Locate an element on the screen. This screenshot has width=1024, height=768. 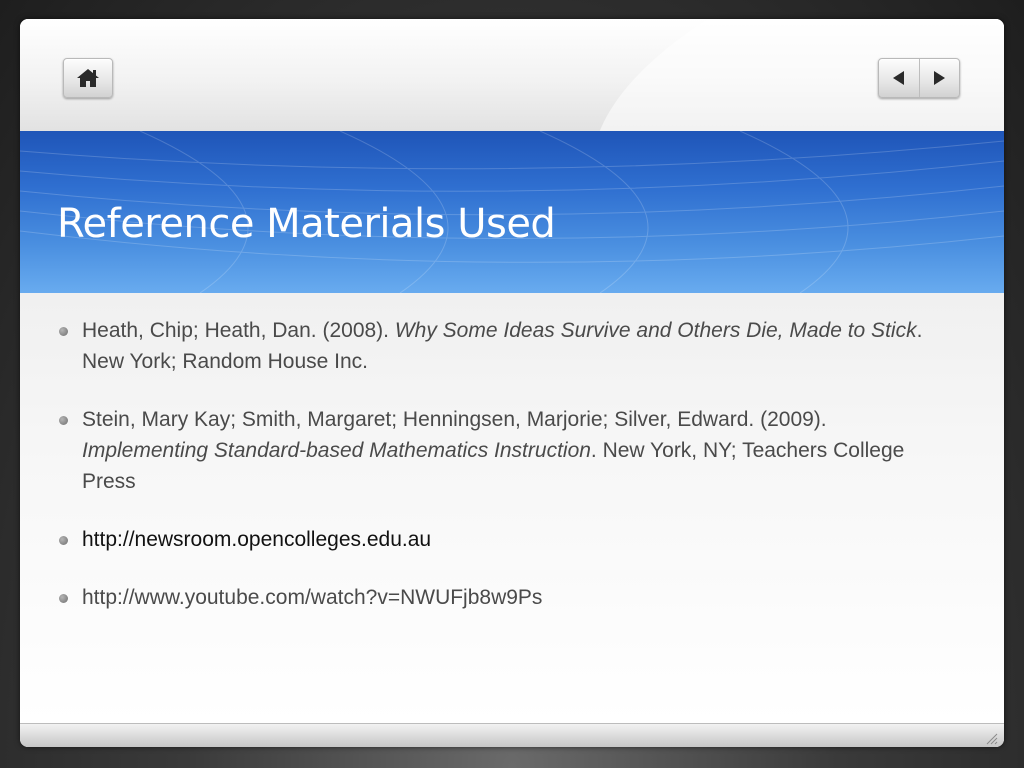
previous-slide-button is located at coordinates (899, 78).